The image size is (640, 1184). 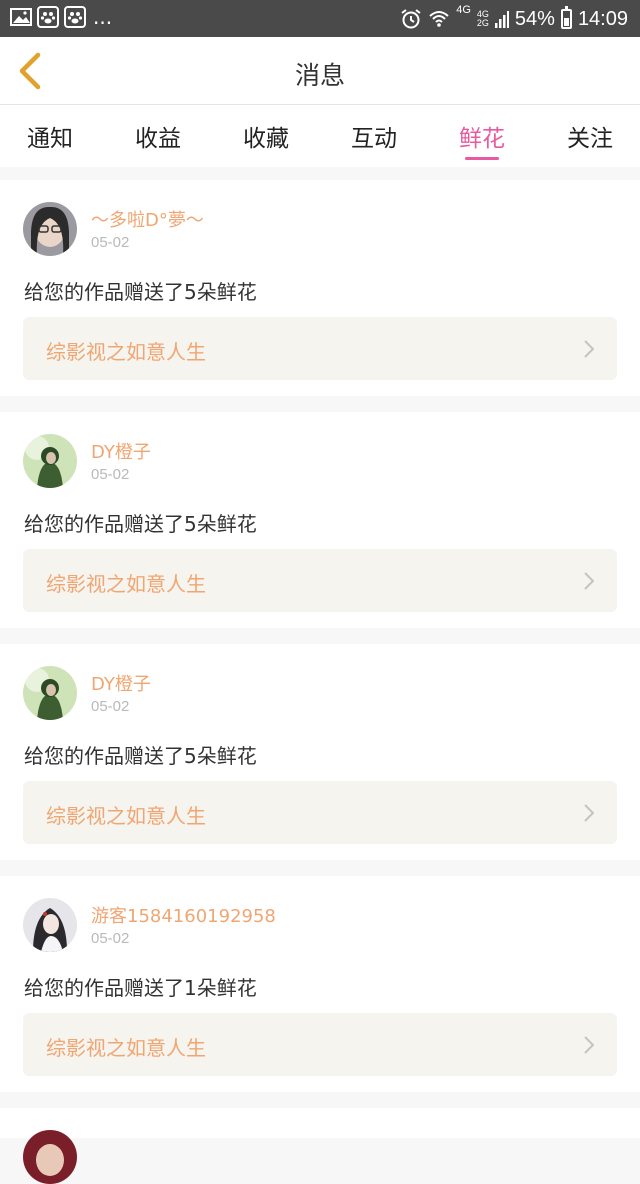 I want to click on tab-favorites: 收藏, so click(x=266, y=136).